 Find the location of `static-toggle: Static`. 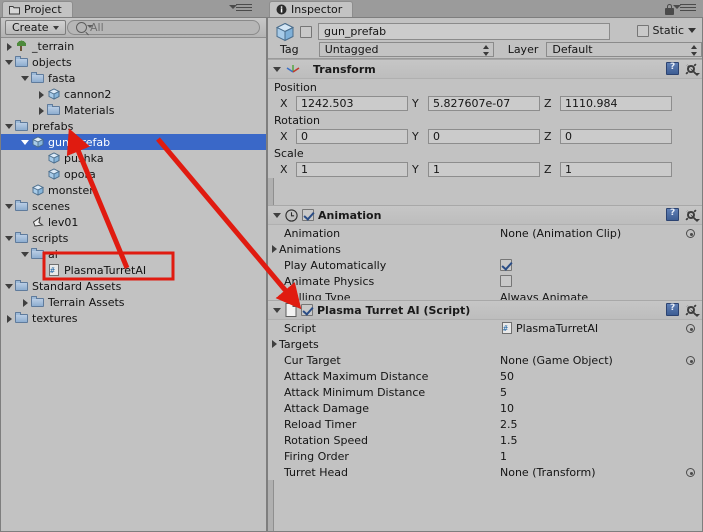

static-toggle: Static is located at coordinates (666, 30).